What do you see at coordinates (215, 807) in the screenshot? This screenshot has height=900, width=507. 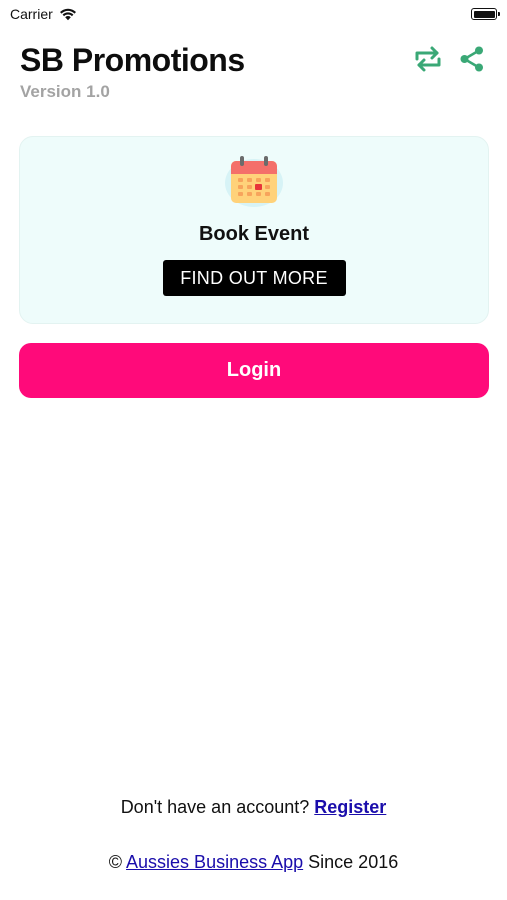 I see `register-prompt: Don't have an account?` at bounding box center [215, 807].